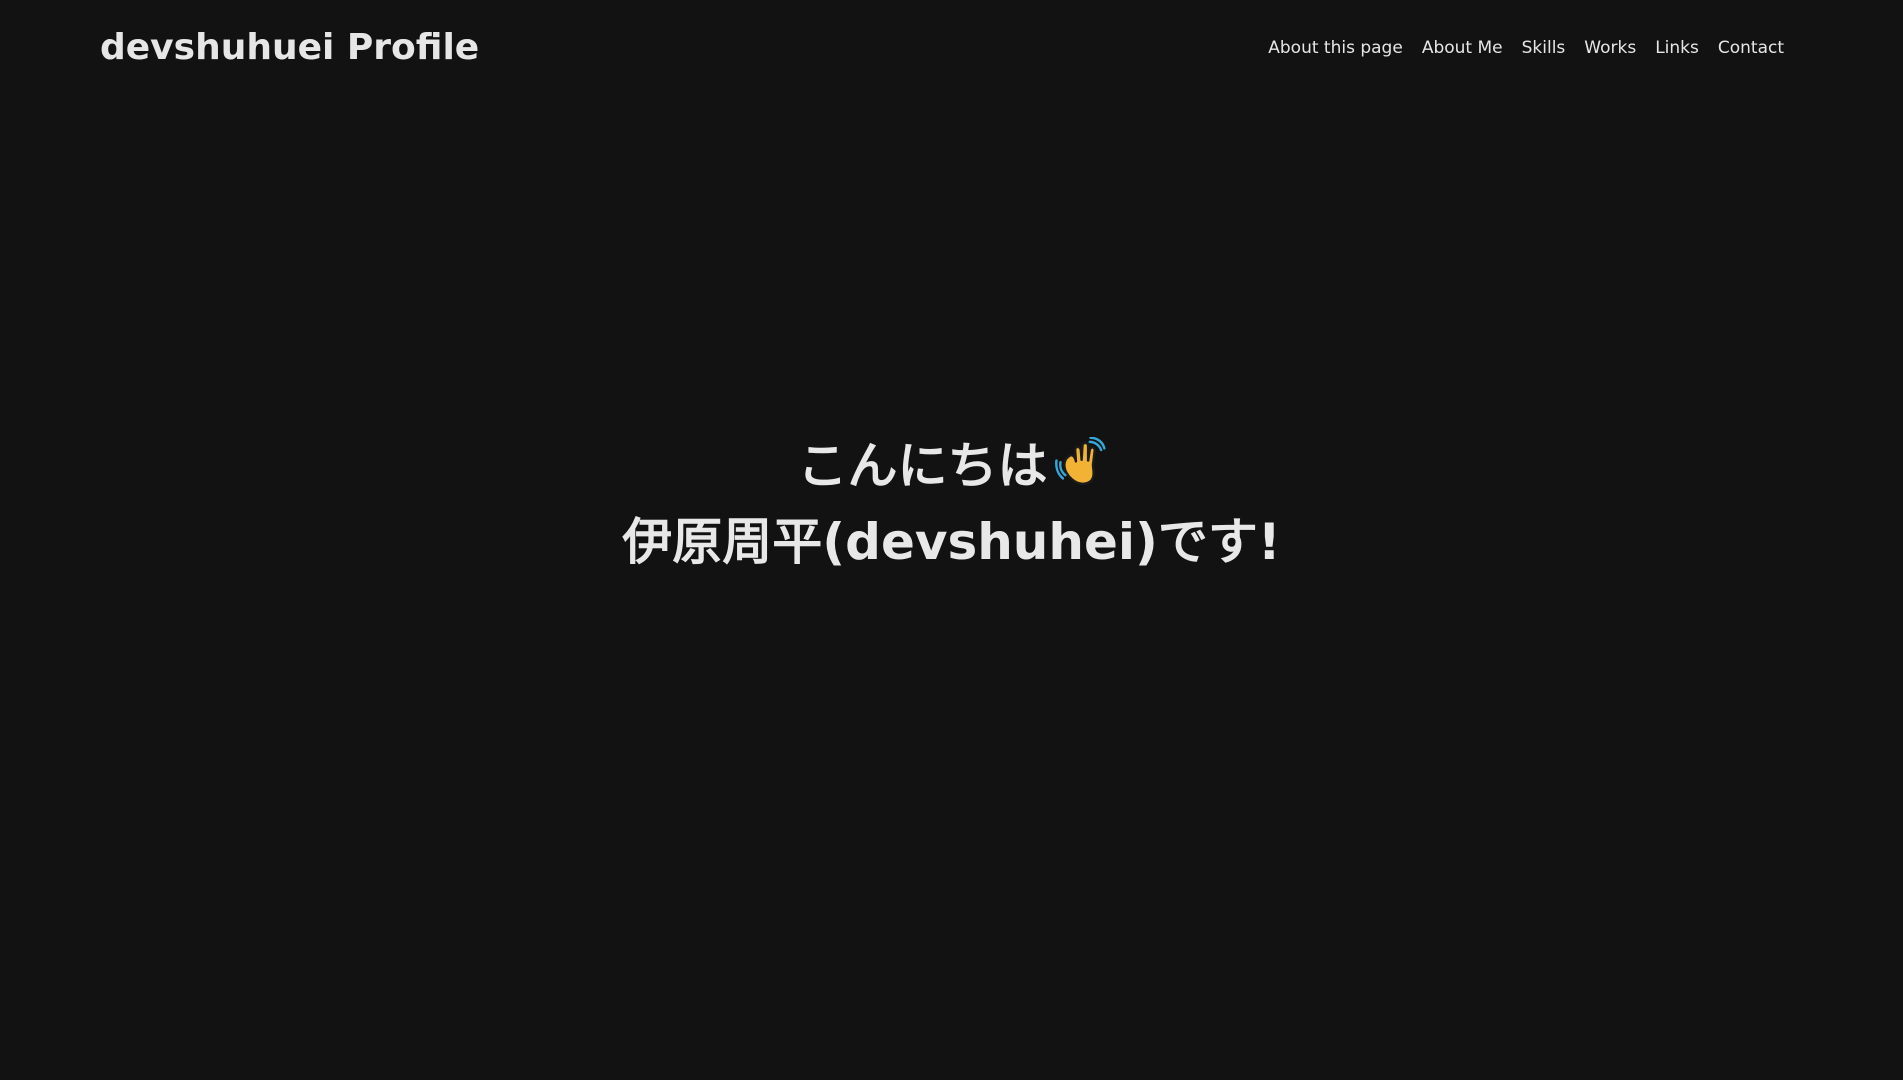 This screenshot has height=1080, width=1903. Describe the element at coordinates (922, 466) in the screenshot. I see `hero-greeting: こんにちは` at that location.